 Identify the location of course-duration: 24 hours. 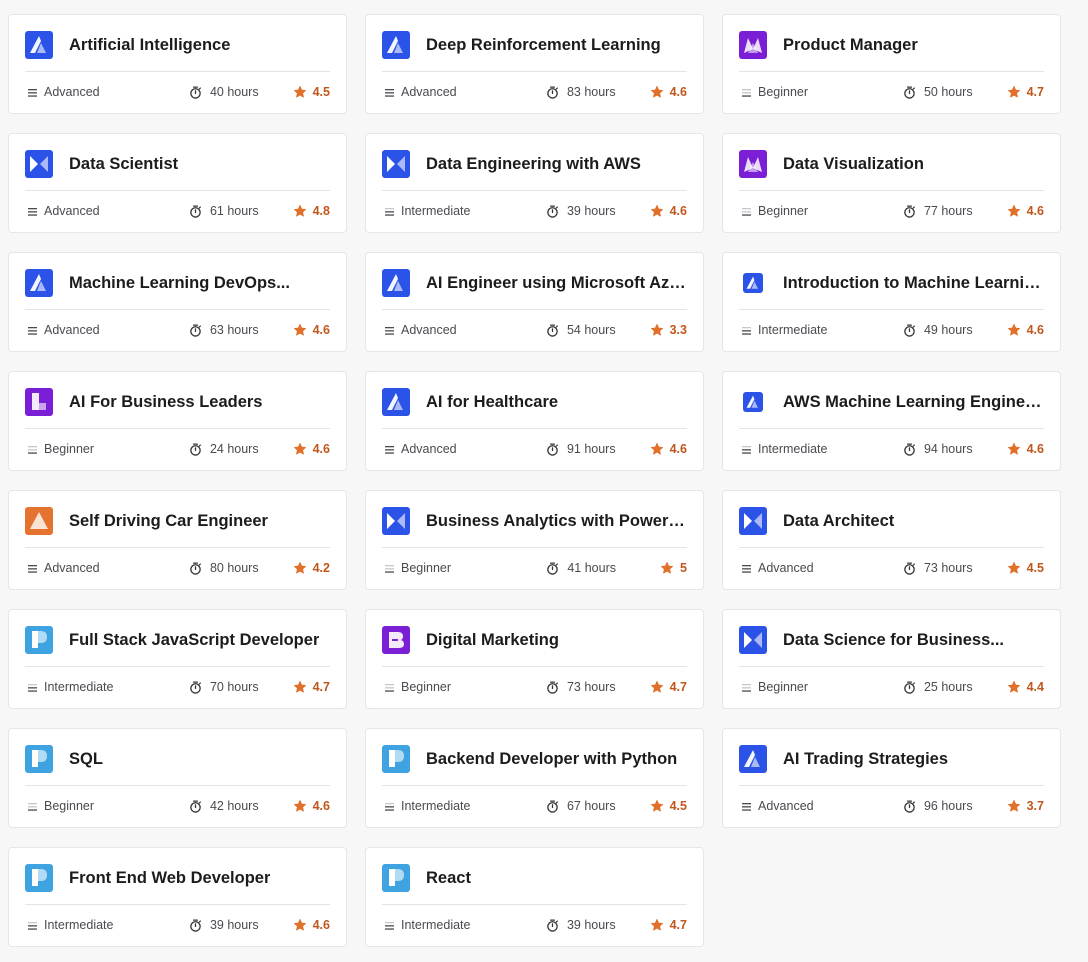
(224, 449).